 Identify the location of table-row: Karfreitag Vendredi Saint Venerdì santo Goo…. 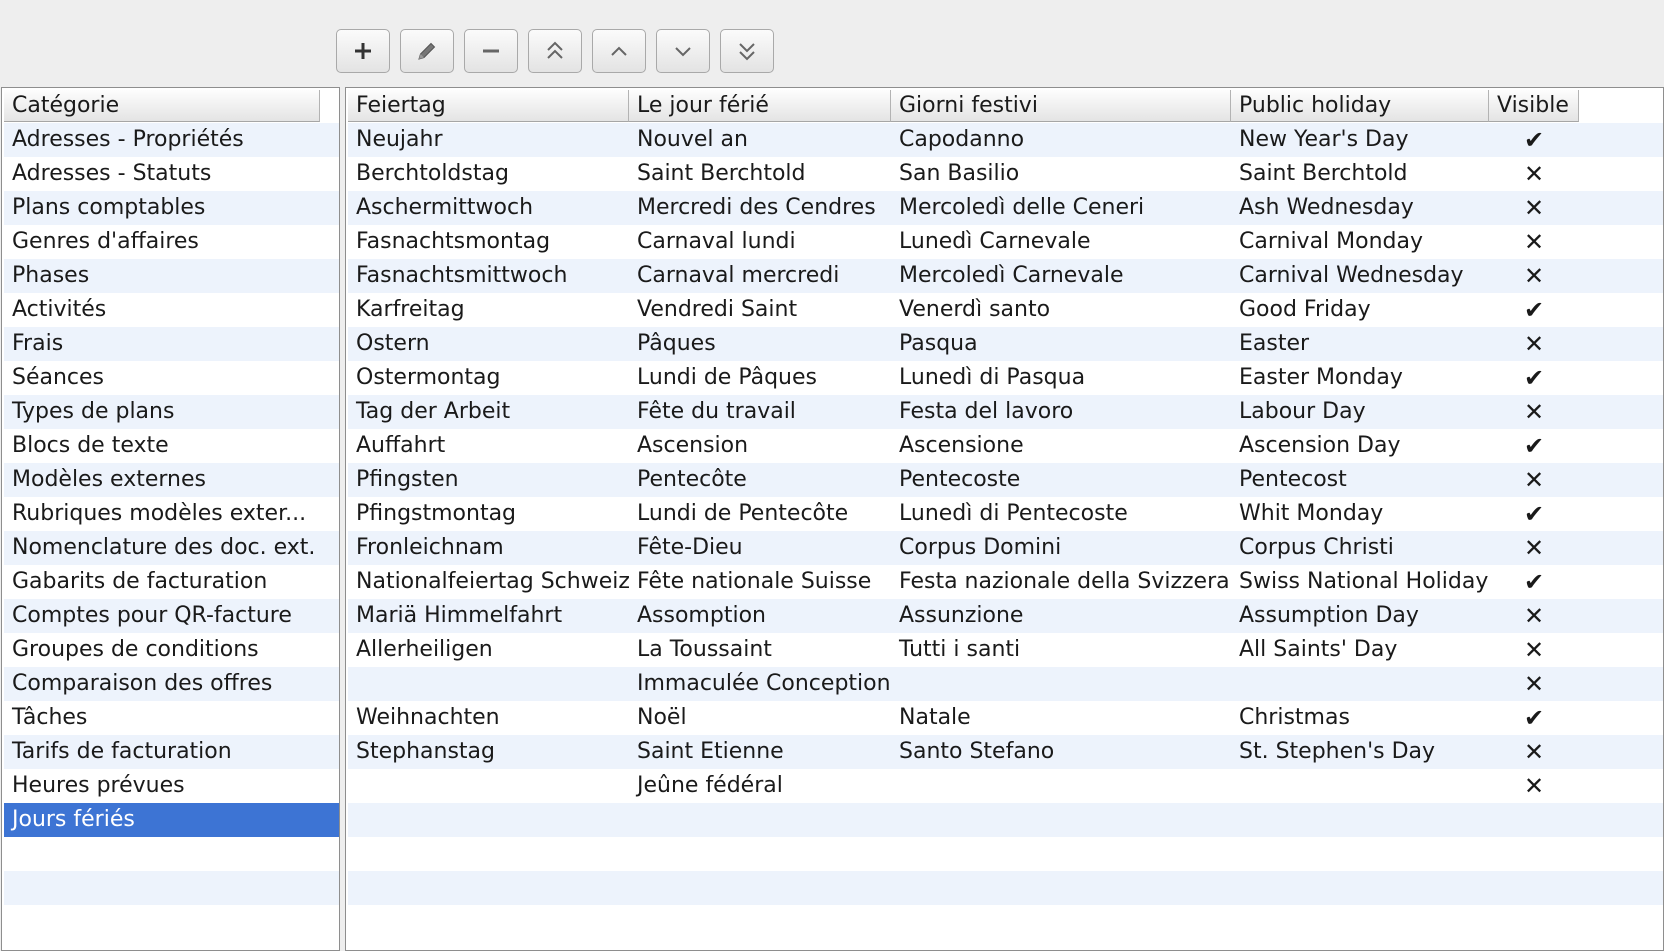
(1005, 310).